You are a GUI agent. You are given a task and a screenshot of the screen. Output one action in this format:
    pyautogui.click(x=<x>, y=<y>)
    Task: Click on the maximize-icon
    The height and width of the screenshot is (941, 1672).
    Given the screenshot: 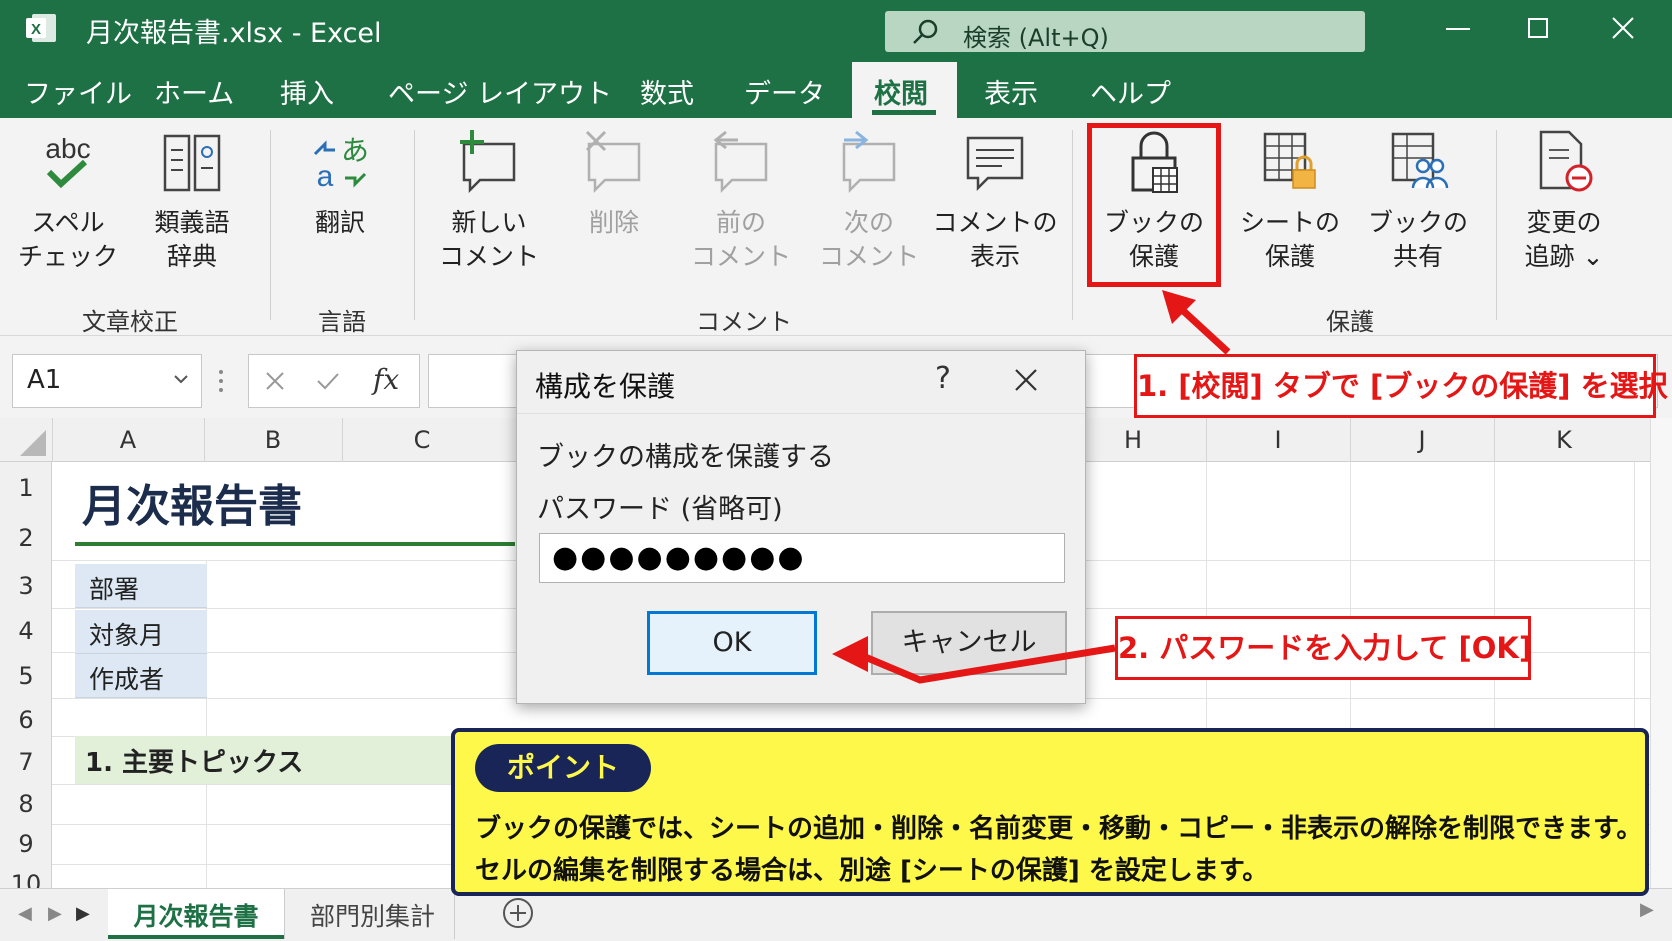 What is the action you would take?
    pyautogui.click(x=1538, y=29)
    